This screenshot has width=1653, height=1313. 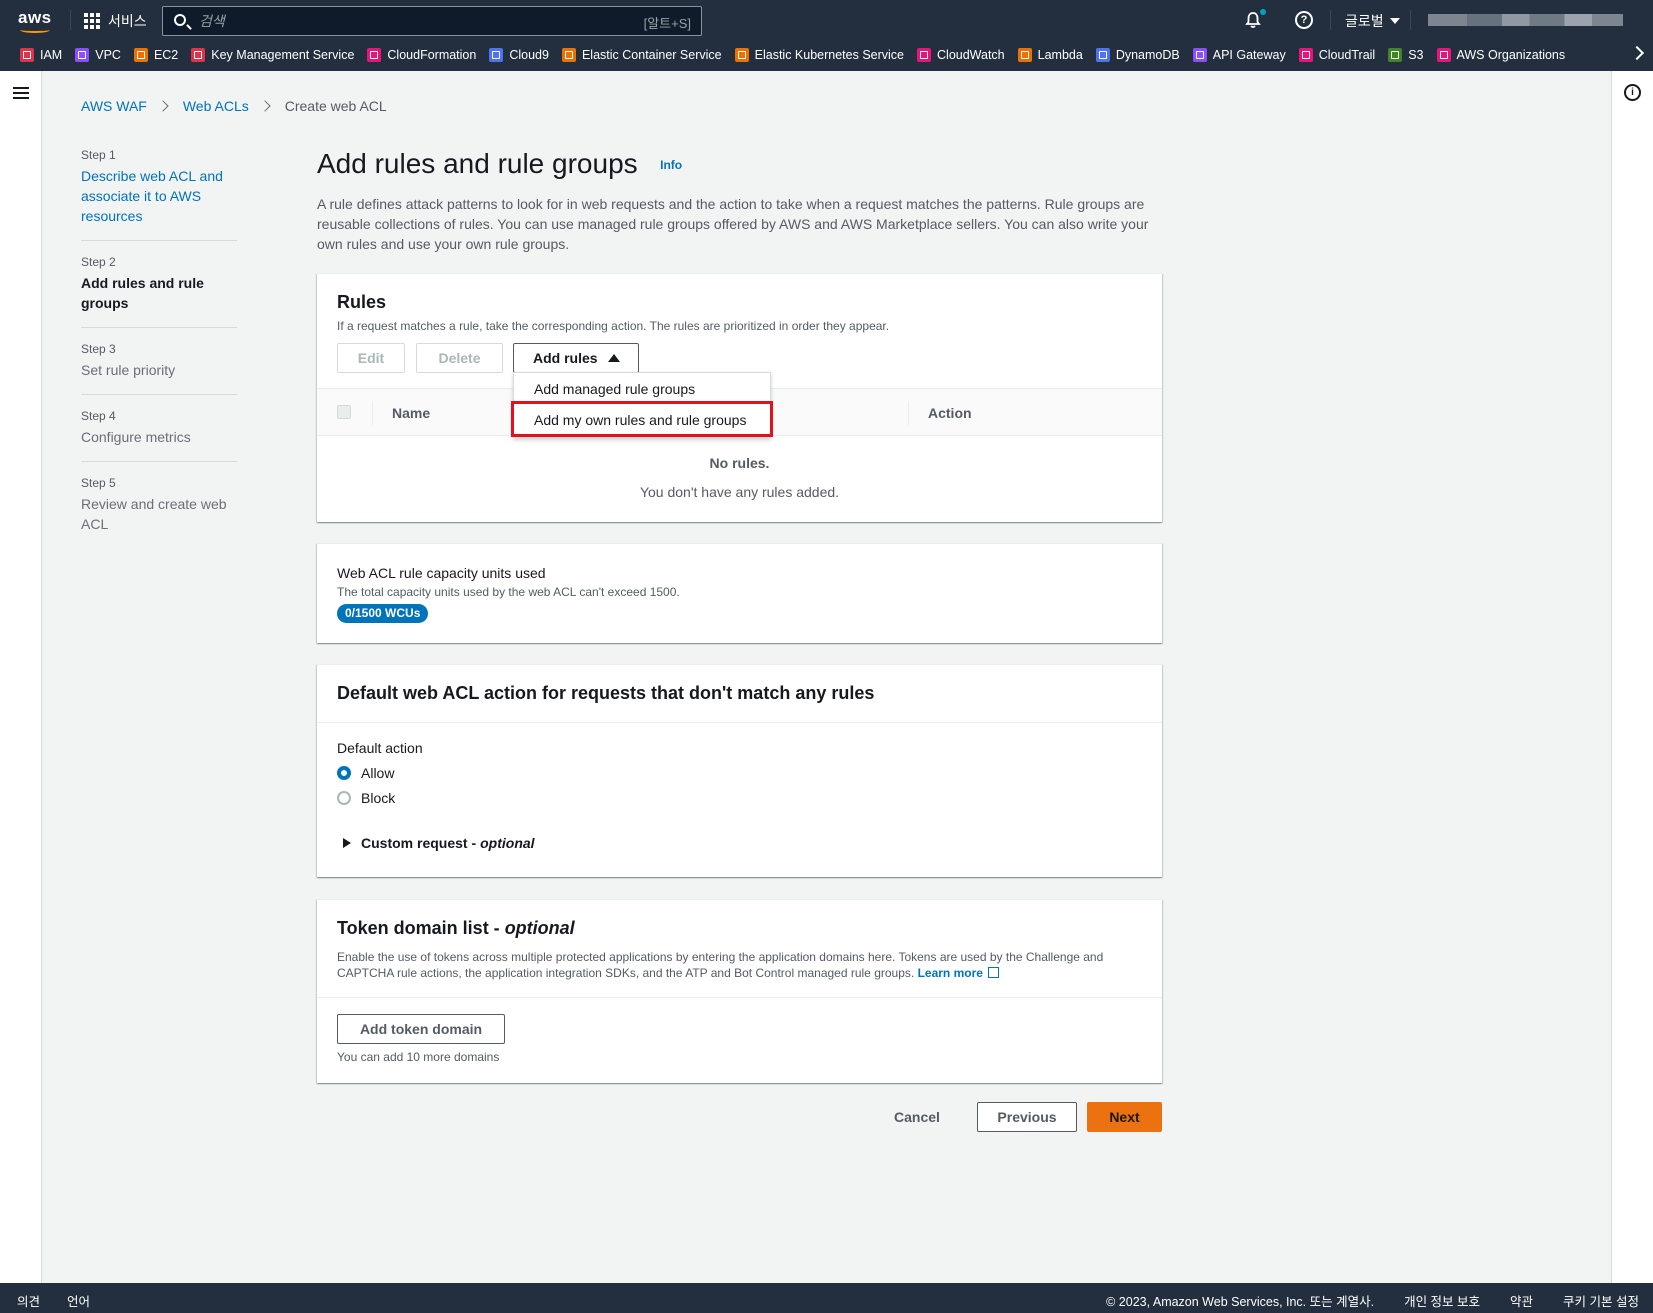 I want to click on hamburger-menu-icon, so click(x=21, y=93).